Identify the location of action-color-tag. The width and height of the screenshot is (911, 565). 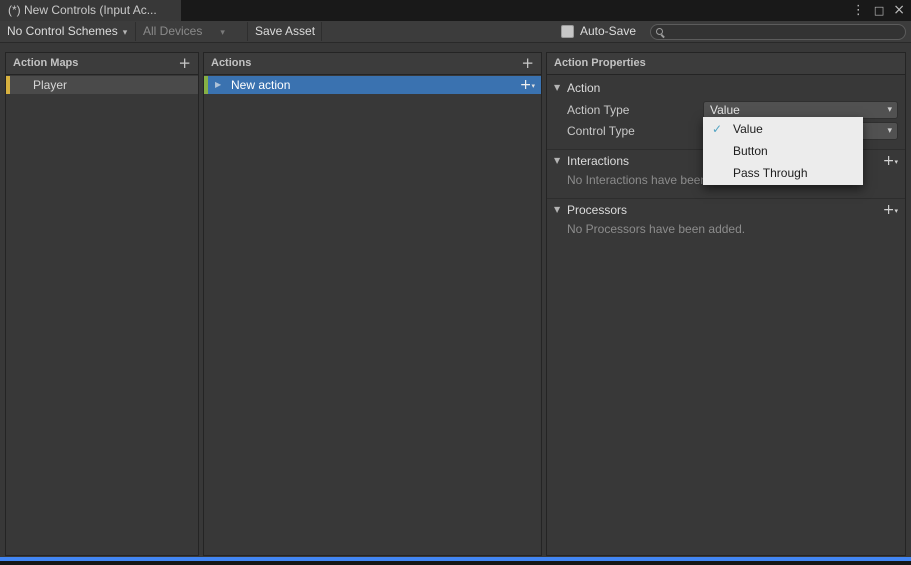
(206, 85).